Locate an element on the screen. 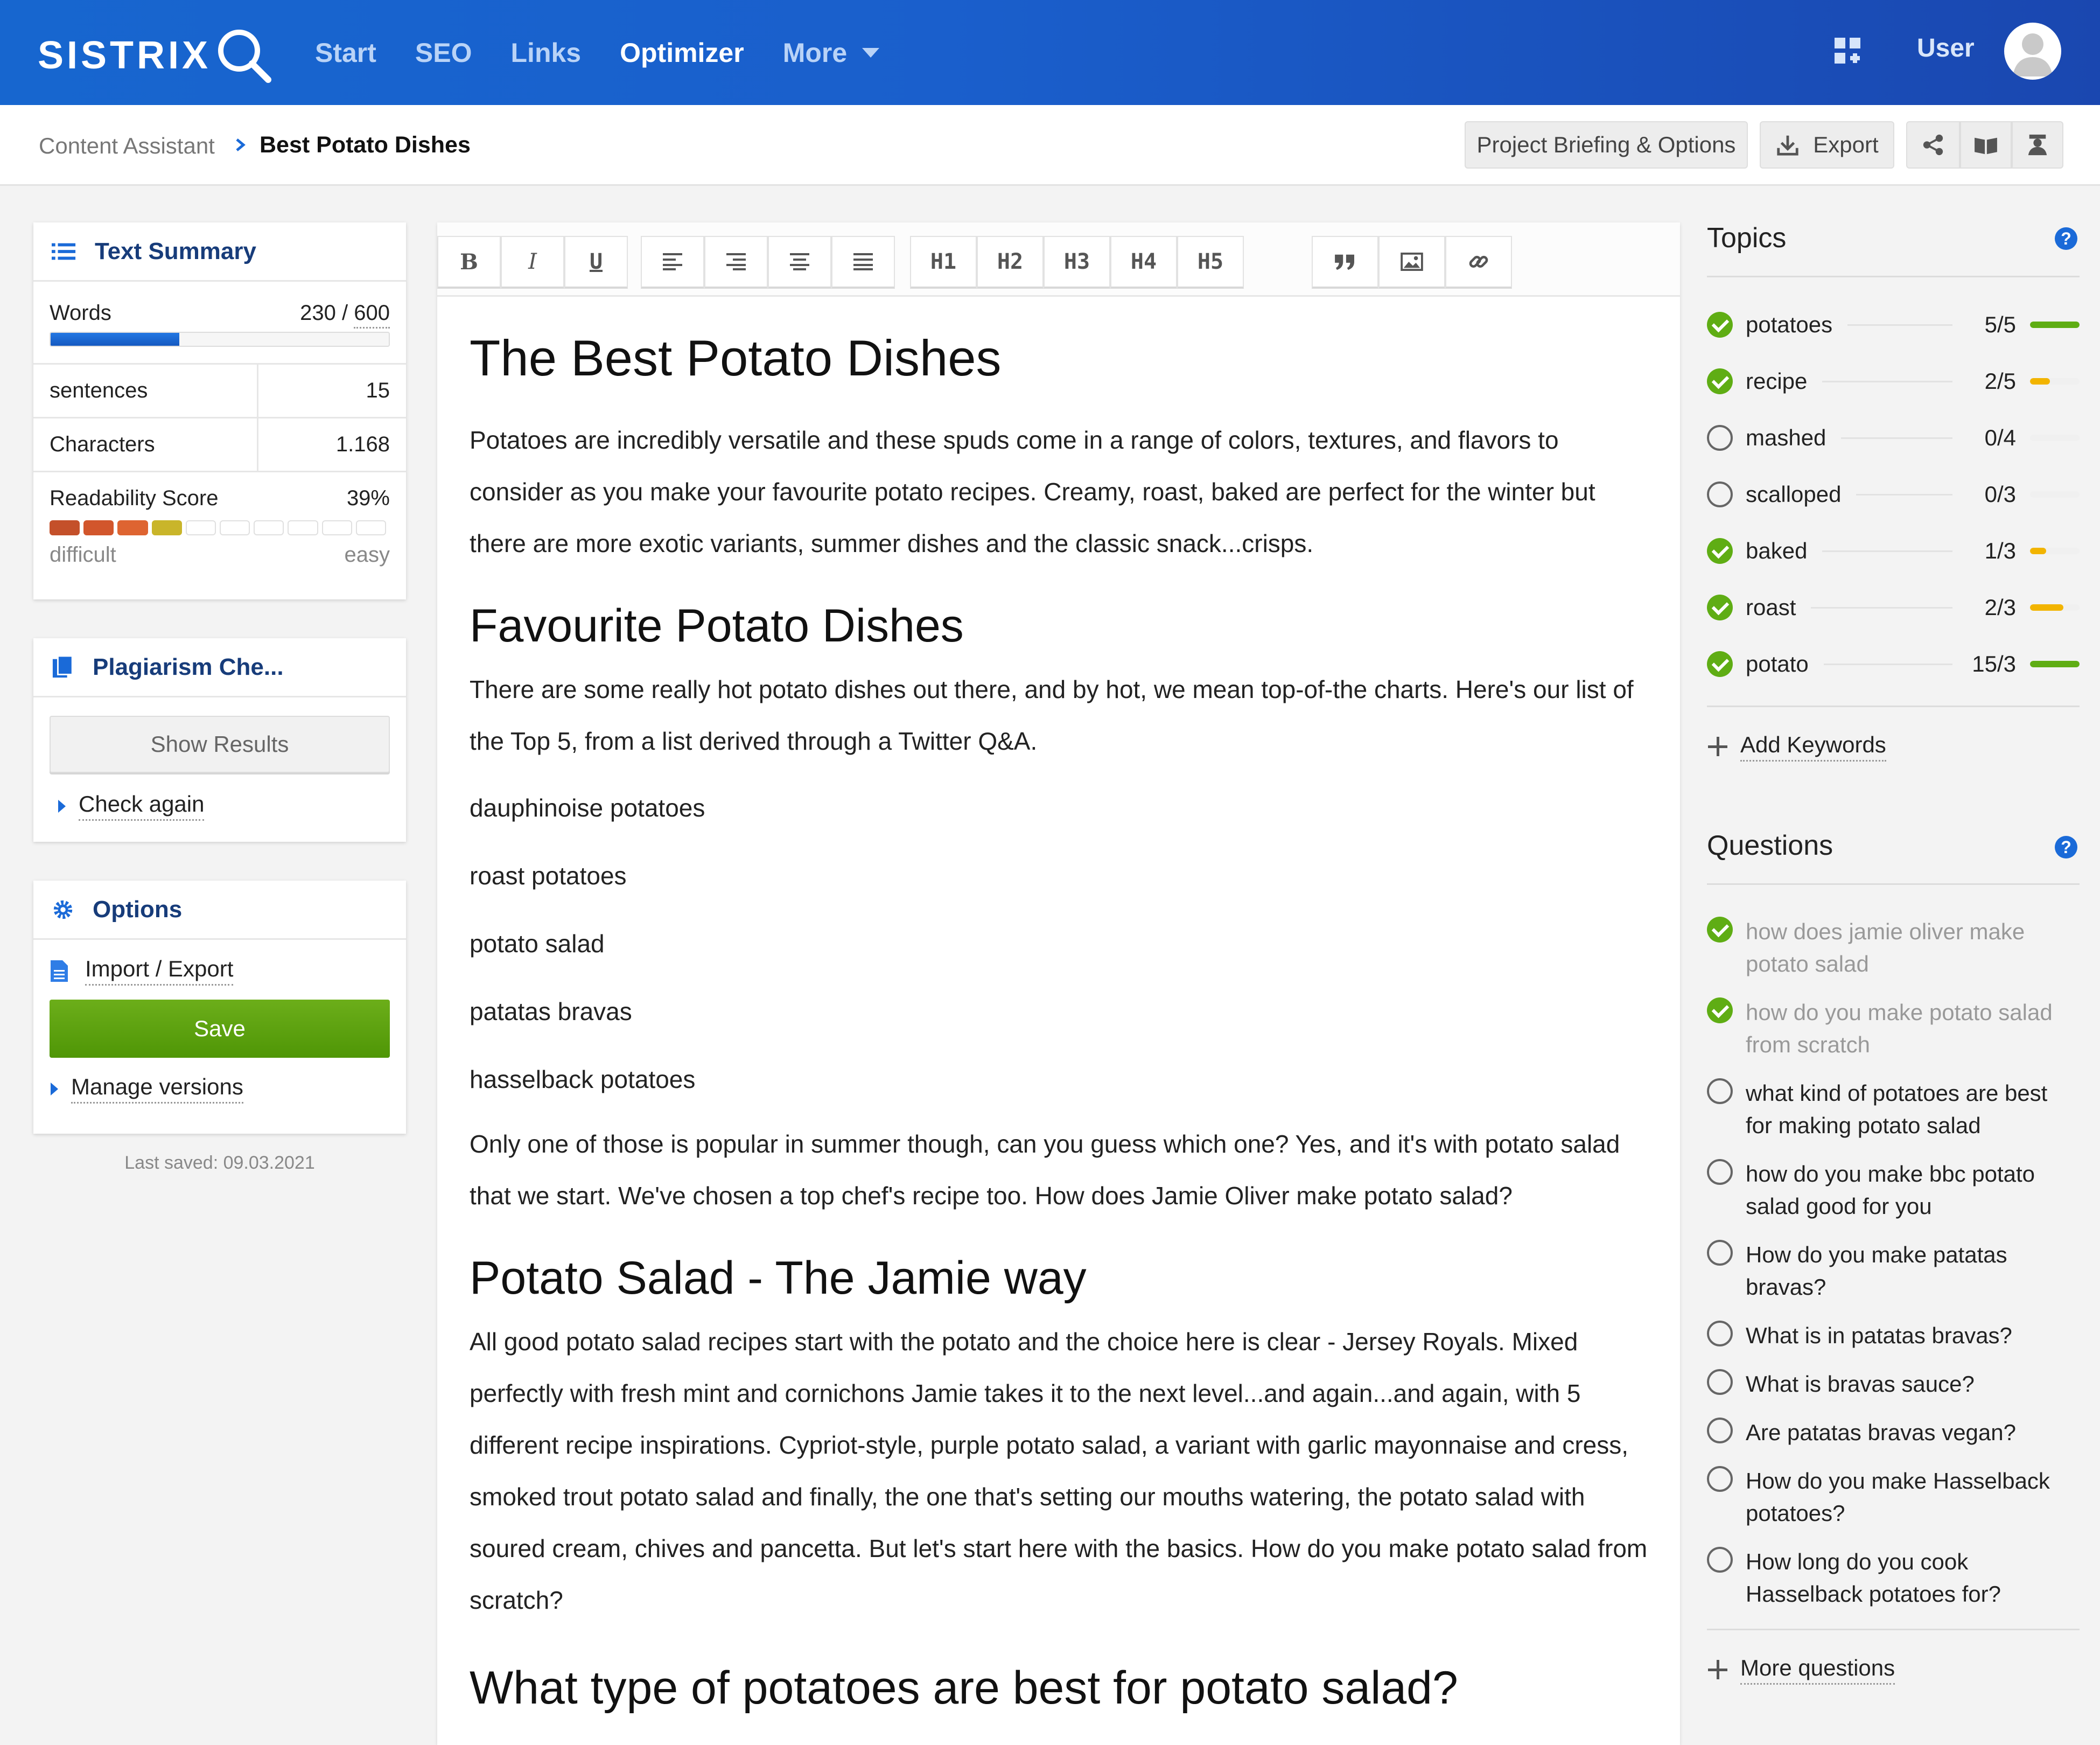 This screenshot has width=2100, height=1745. user-menu-label: User is located at coordinates (1946, 48).